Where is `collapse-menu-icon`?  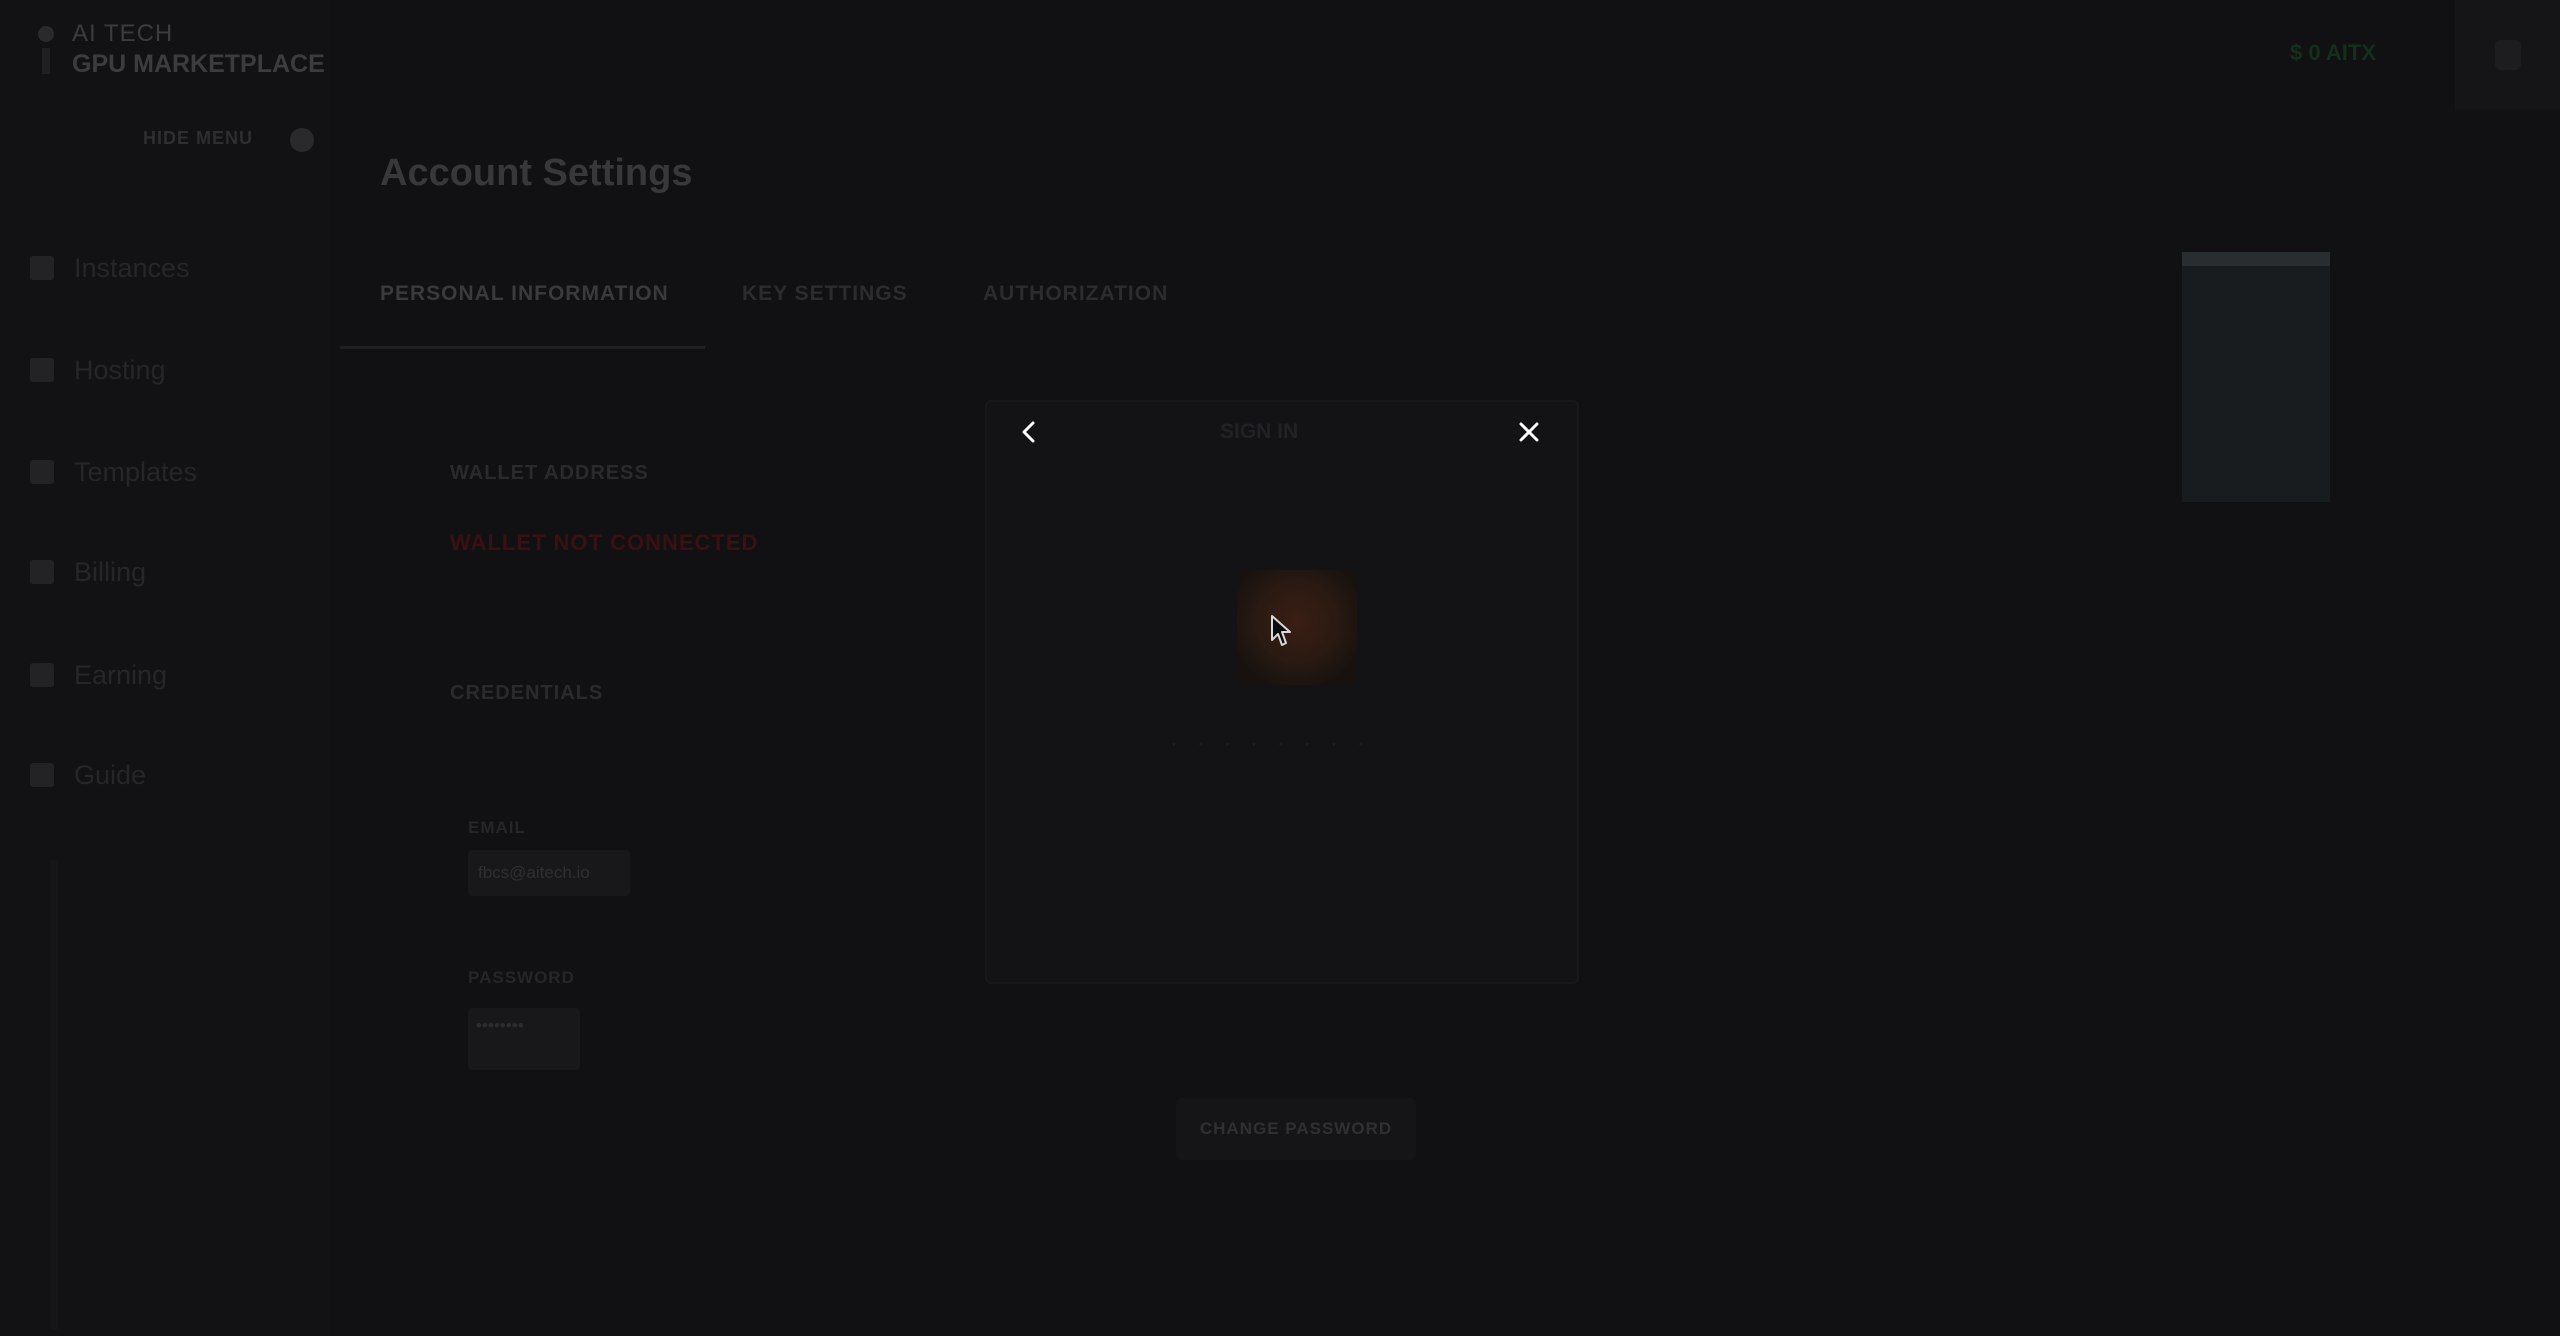
collapse-menu-icon is located at coordinates (302, 140).